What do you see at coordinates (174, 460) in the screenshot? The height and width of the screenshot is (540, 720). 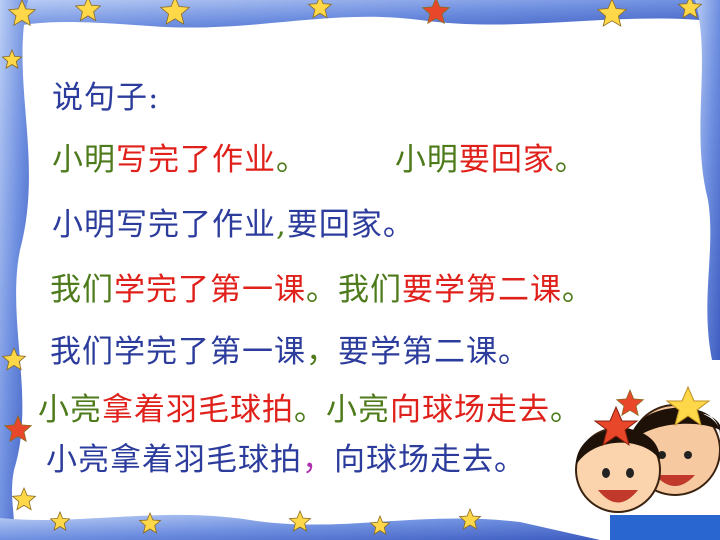 I see `text-segment: 小亮拿着羽毛球拍` at bounding box center [174, 460].